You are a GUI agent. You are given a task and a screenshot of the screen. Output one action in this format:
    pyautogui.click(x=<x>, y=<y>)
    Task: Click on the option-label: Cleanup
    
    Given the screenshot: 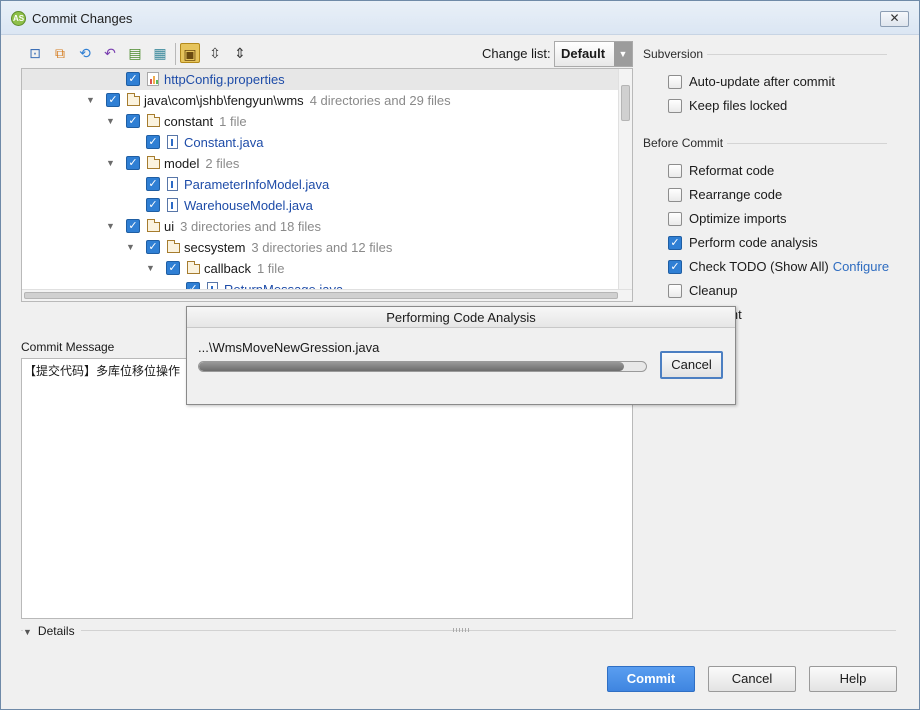 What is the action you would take?
    pyautogui.click(x=713, y=291)
    